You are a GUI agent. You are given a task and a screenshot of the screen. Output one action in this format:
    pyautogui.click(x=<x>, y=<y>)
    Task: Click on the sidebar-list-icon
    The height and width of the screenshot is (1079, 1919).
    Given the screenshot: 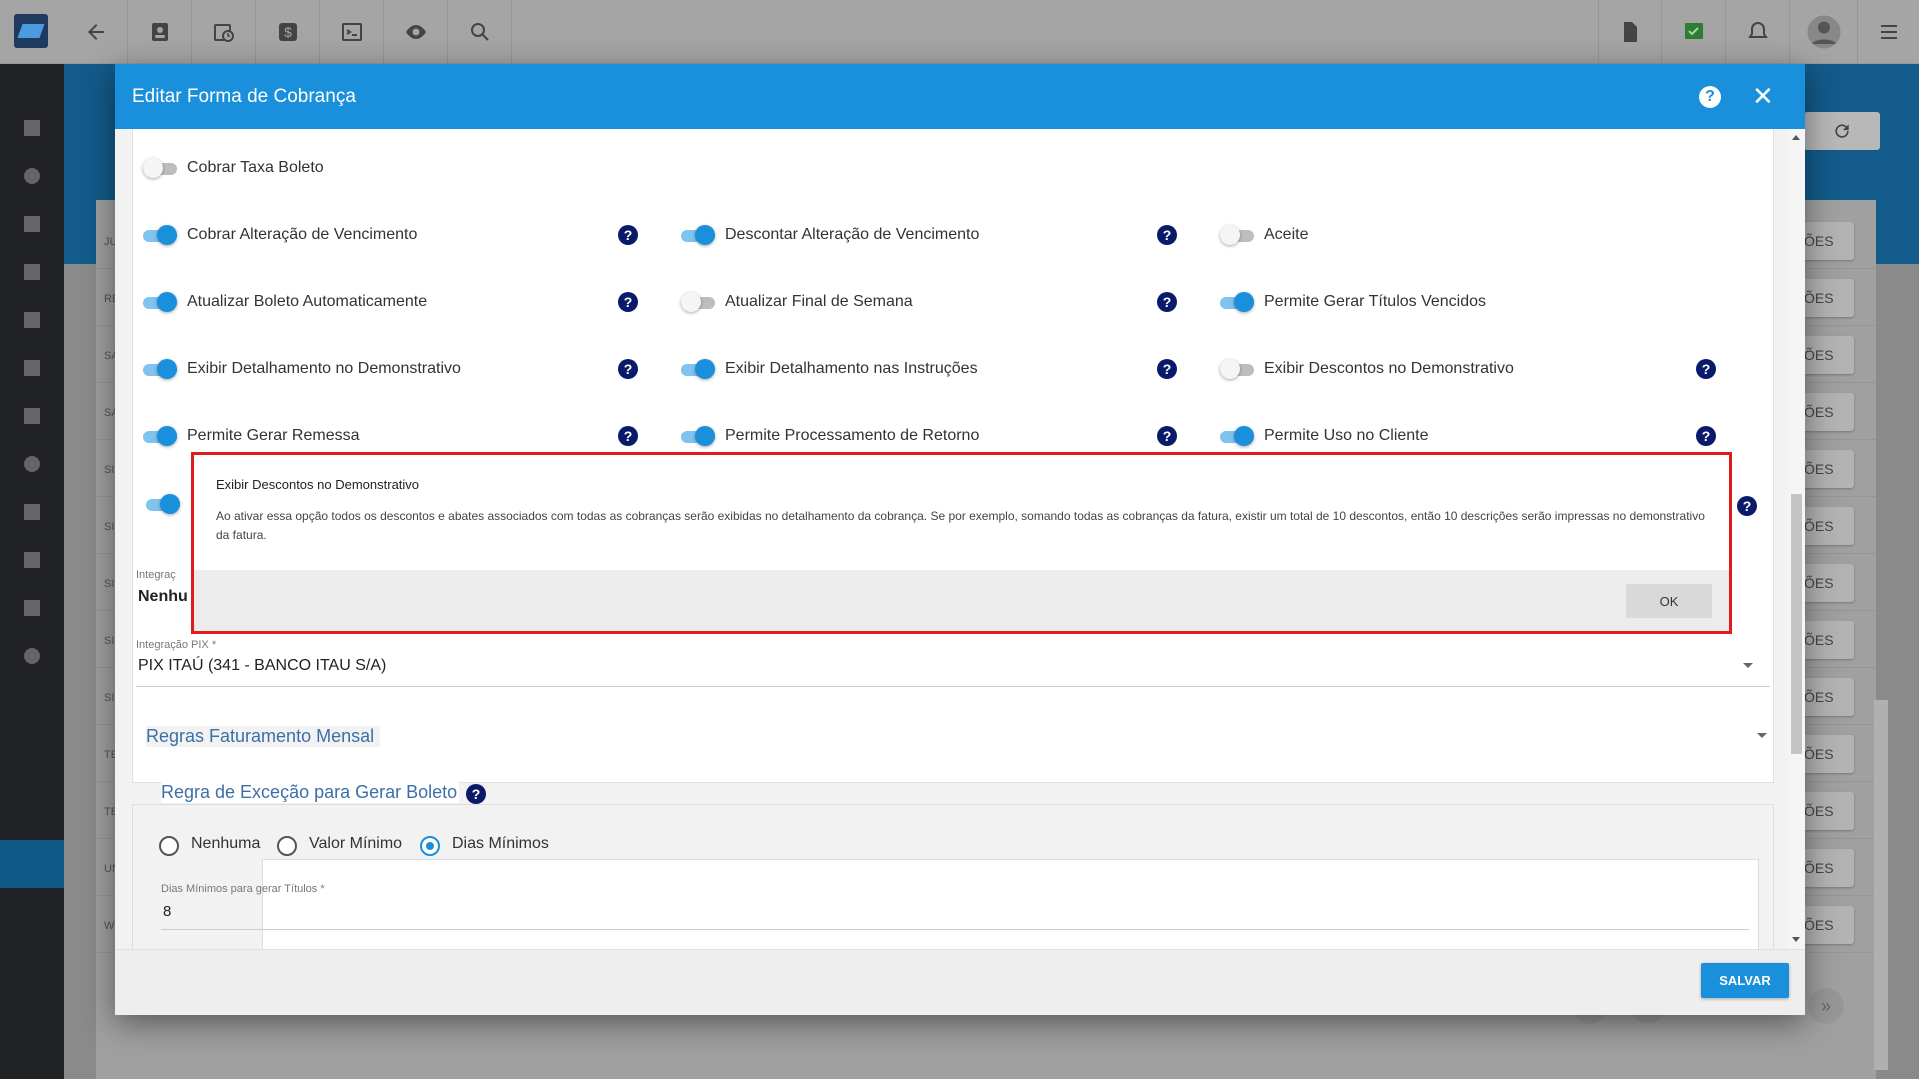 What is the action you would take?
    pyautogui.click(x=32, y=512)
    